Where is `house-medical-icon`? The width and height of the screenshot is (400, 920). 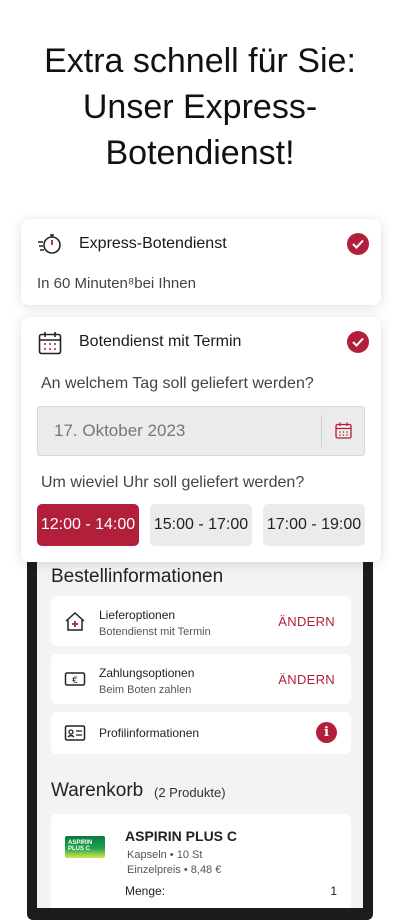
house-medical-icon is located at coordinates (75, 621).